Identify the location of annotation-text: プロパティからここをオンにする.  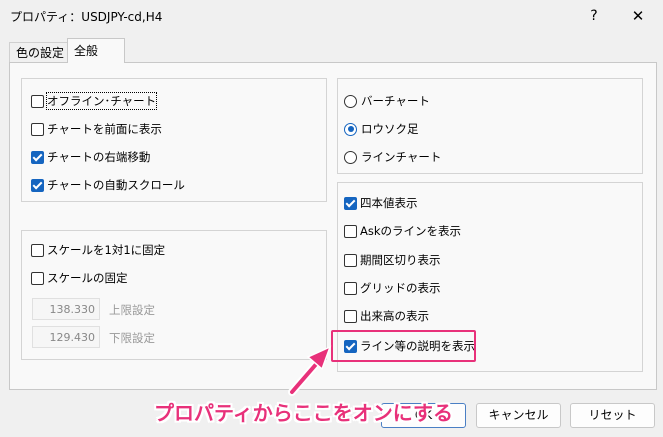
(303, 413).